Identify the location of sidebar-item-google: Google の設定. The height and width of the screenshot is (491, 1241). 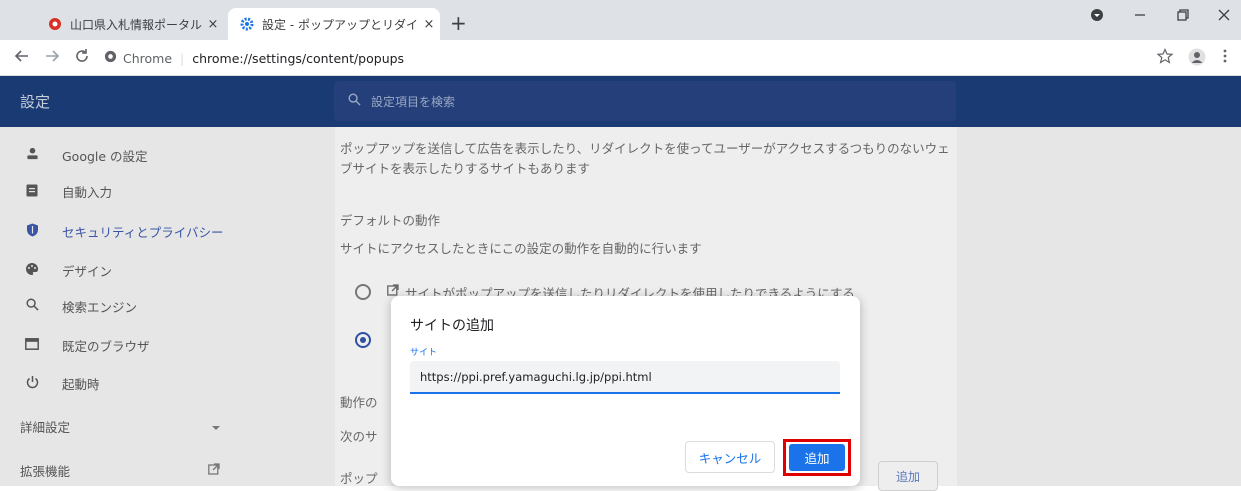
(86, 155).